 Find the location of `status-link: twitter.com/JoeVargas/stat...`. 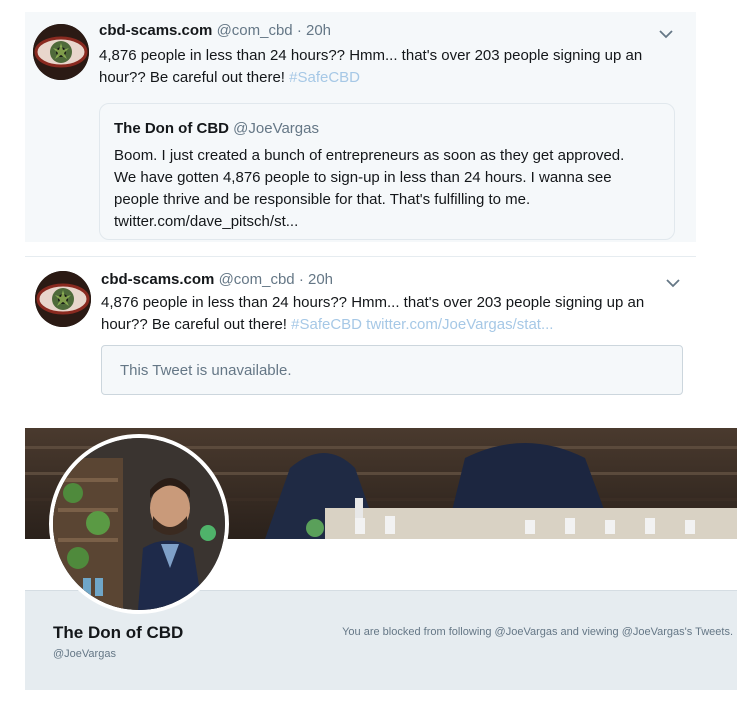

status-link: twitter.com/JoeVargas/stat... is located at coordinates (459, 324).